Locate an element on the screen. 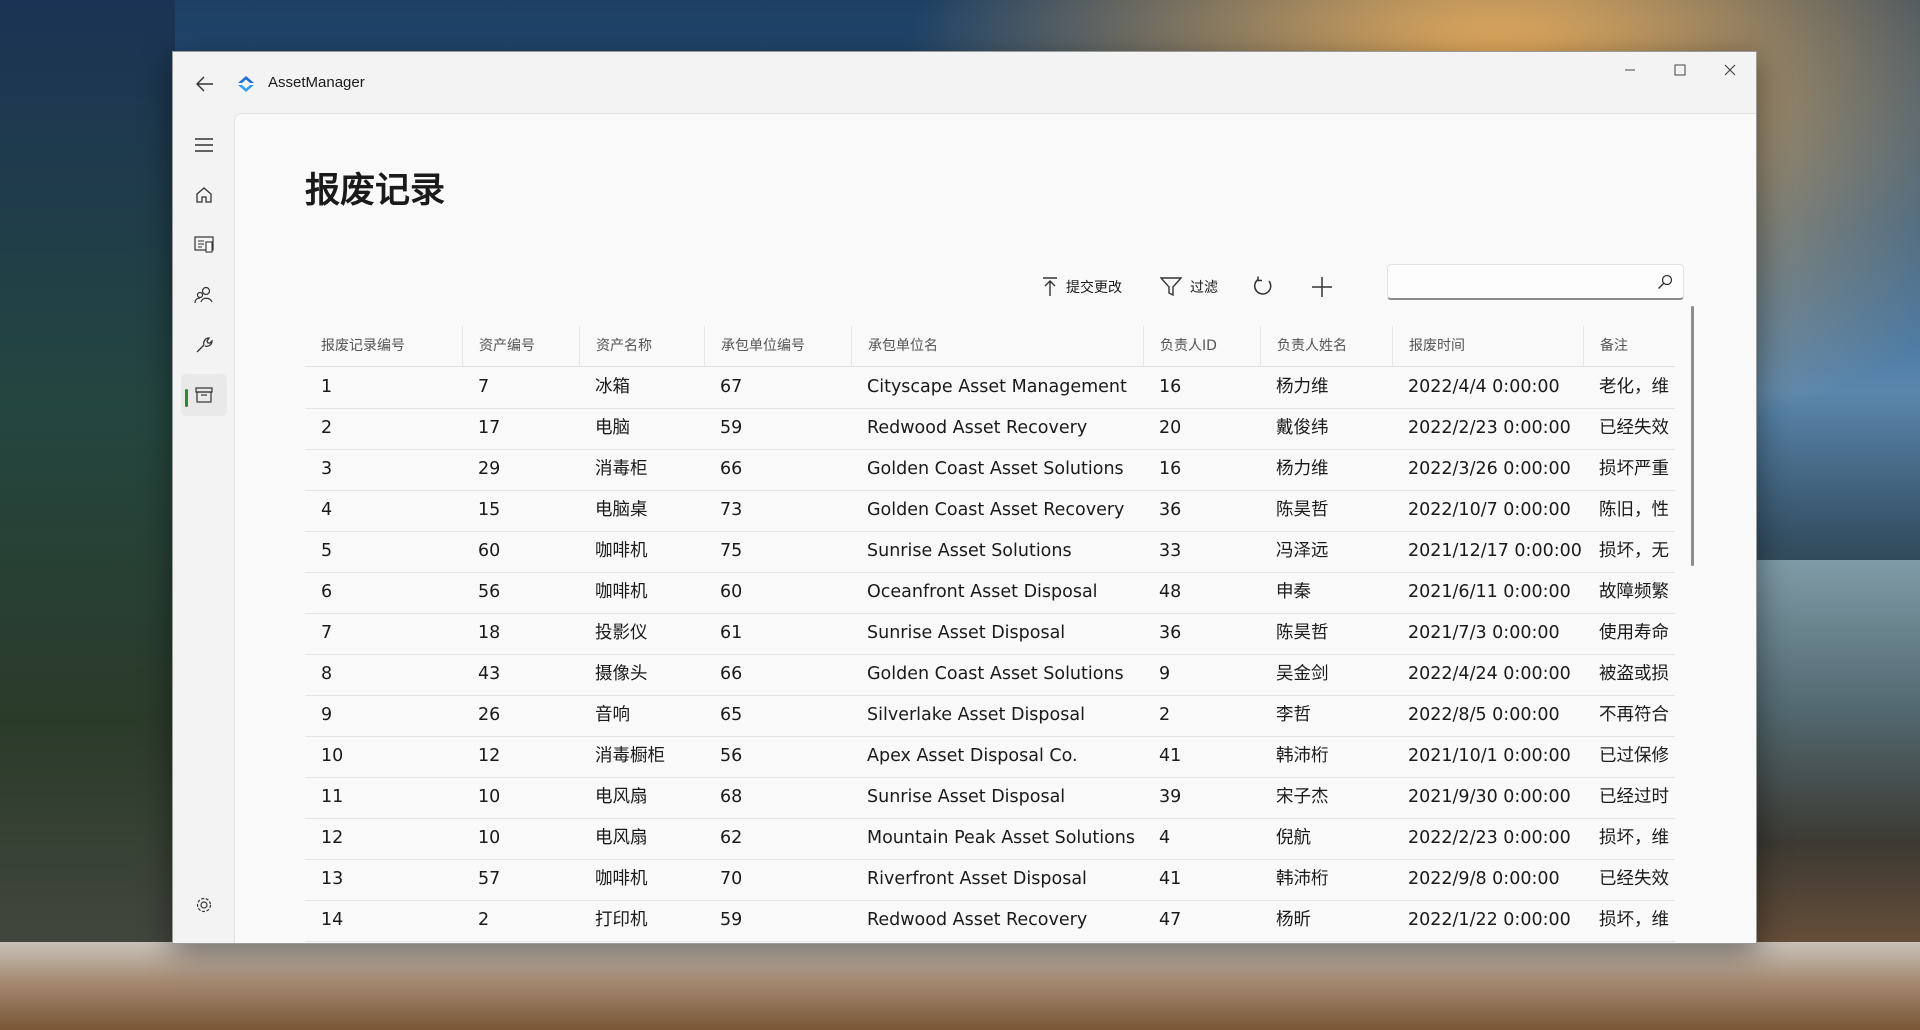  vertical-scrollbar is located at coordinates (1692, 436).